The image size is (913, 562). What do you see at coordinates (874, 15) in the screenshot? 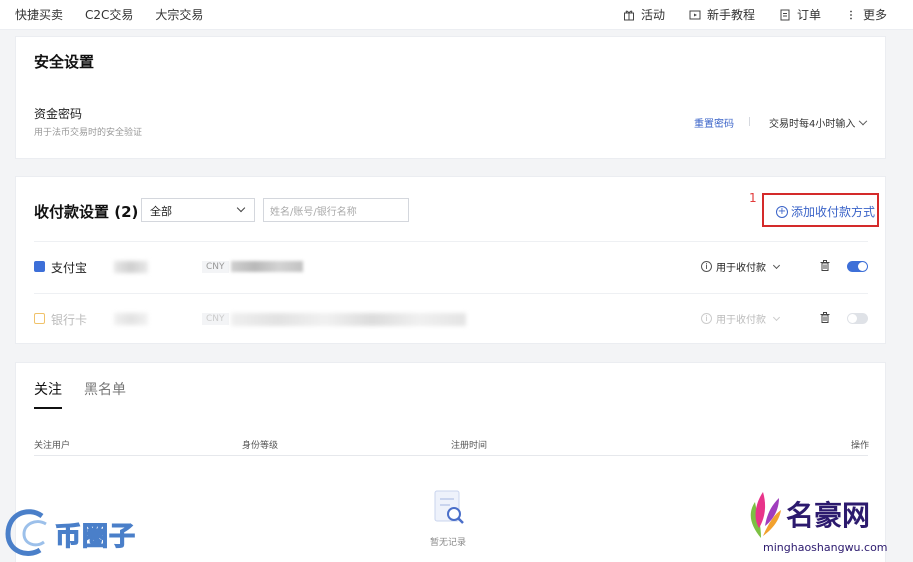
I see `nav-more-label: 更多` at bounding box center [874, 15].